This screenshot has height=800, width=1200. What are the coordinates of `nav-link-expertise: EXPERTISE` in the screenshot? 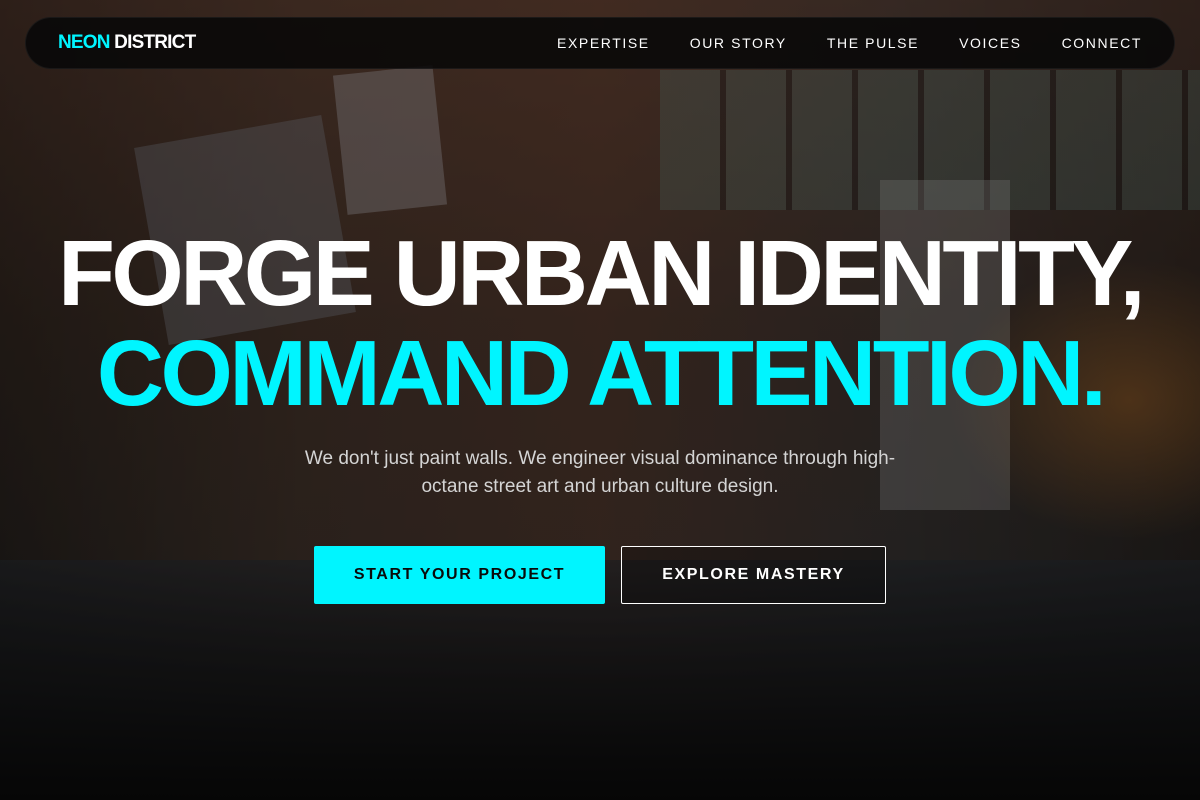 It's located at (603, 43).